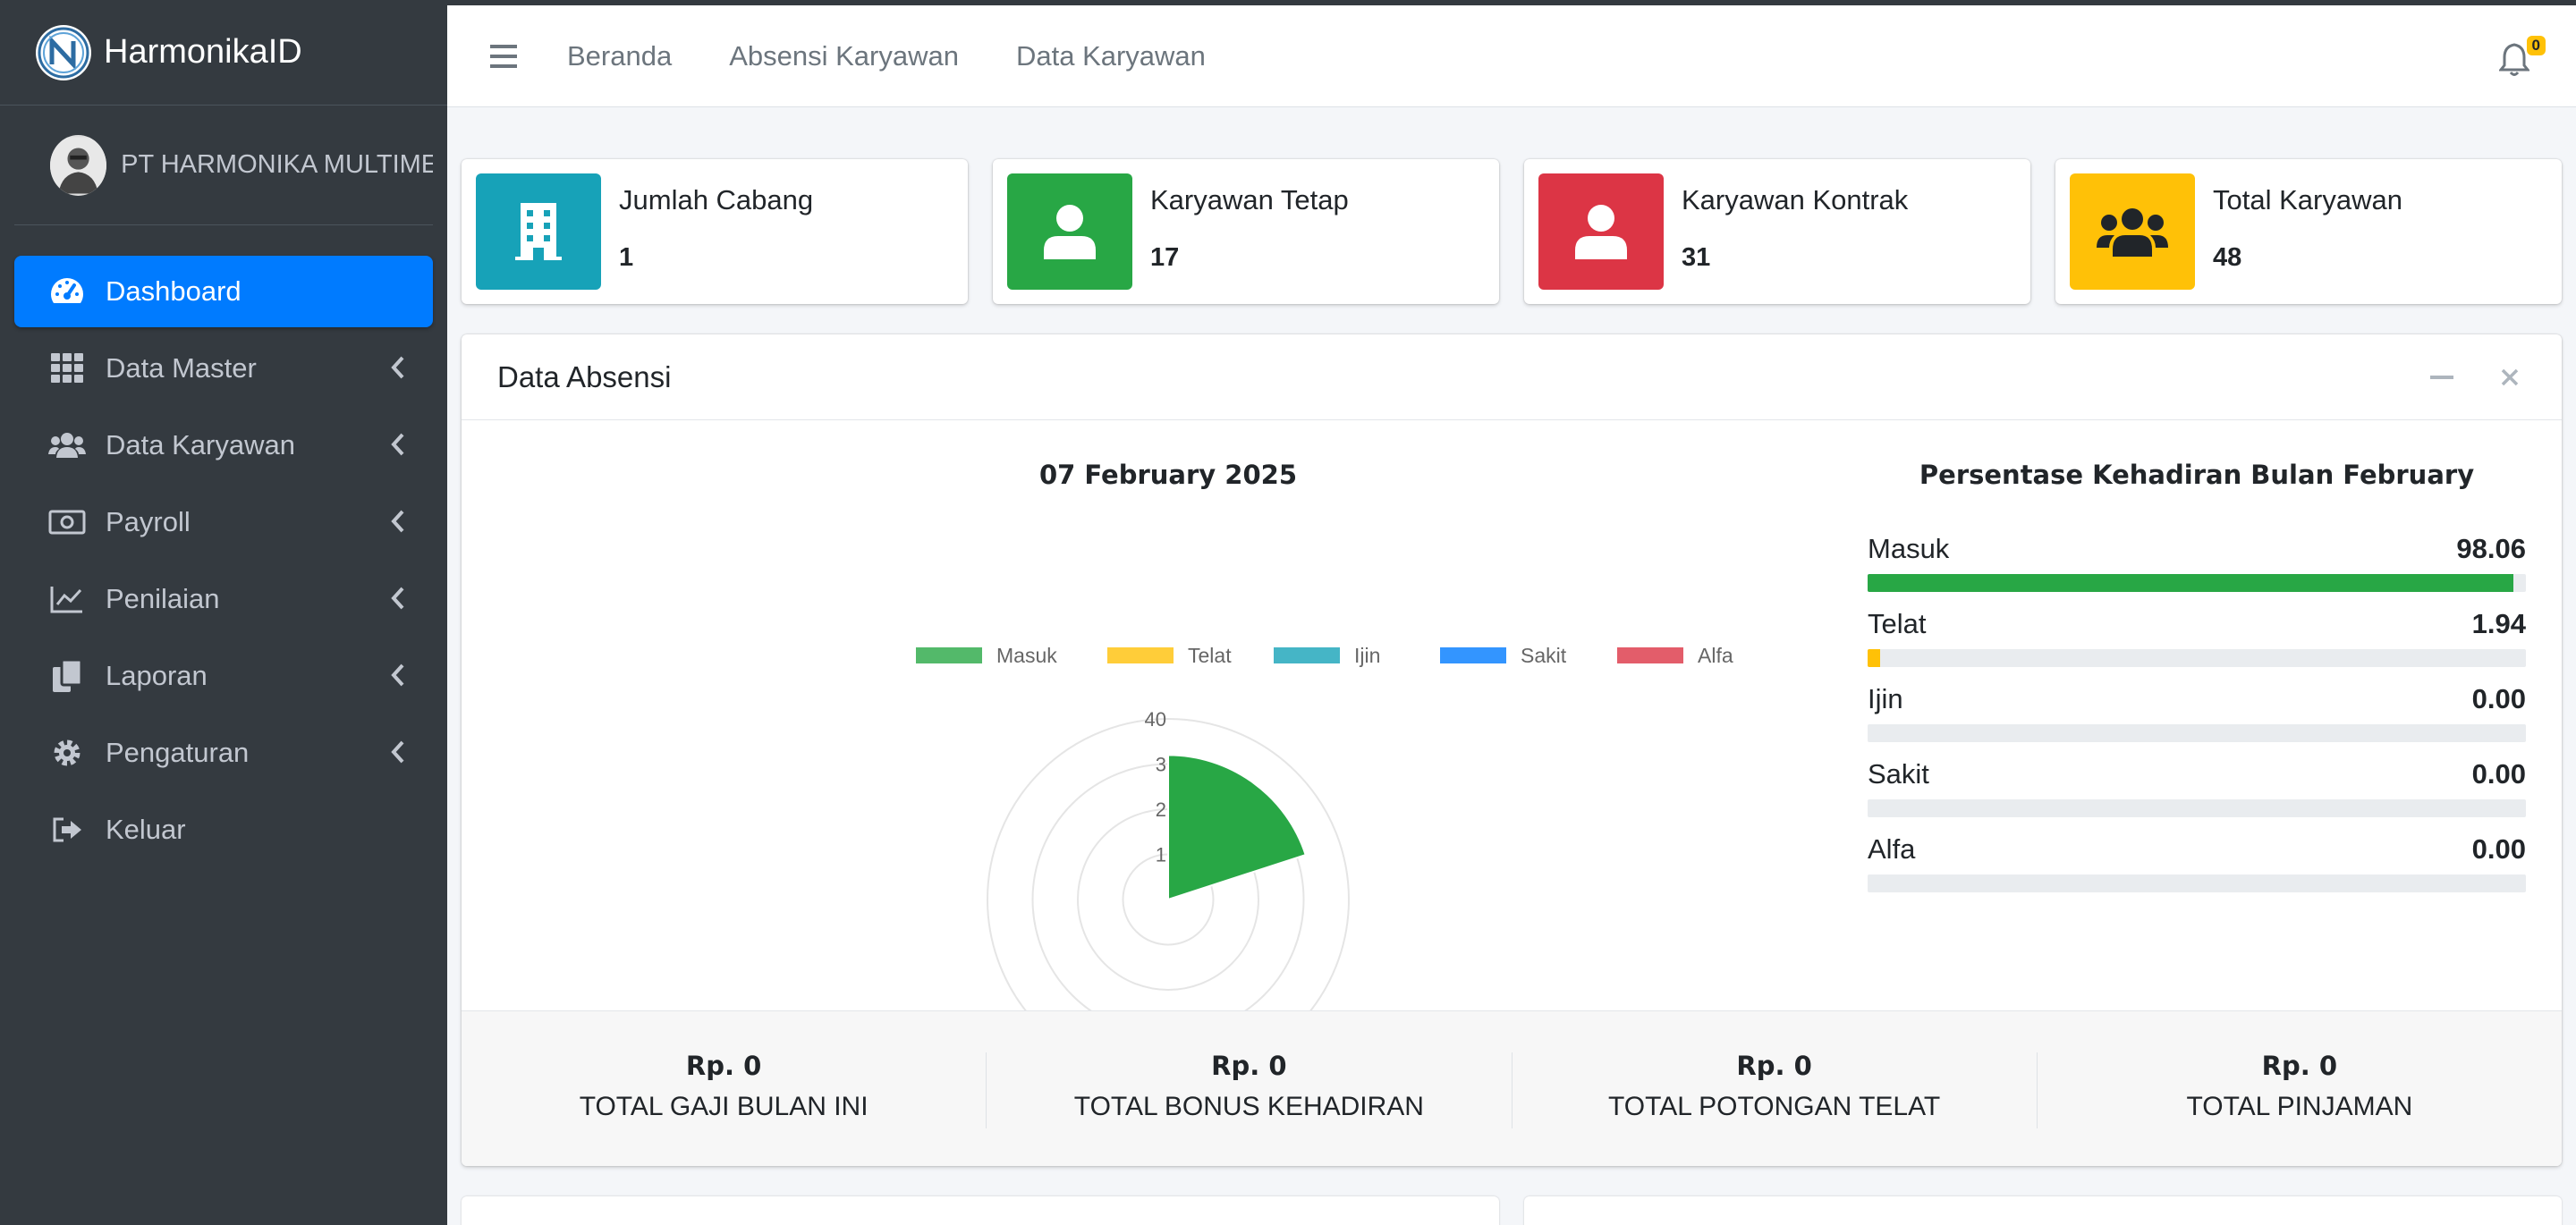  Describe the element at coordinates (980, 1210) in the screenshot. I see `bottom-card-left` at that location.